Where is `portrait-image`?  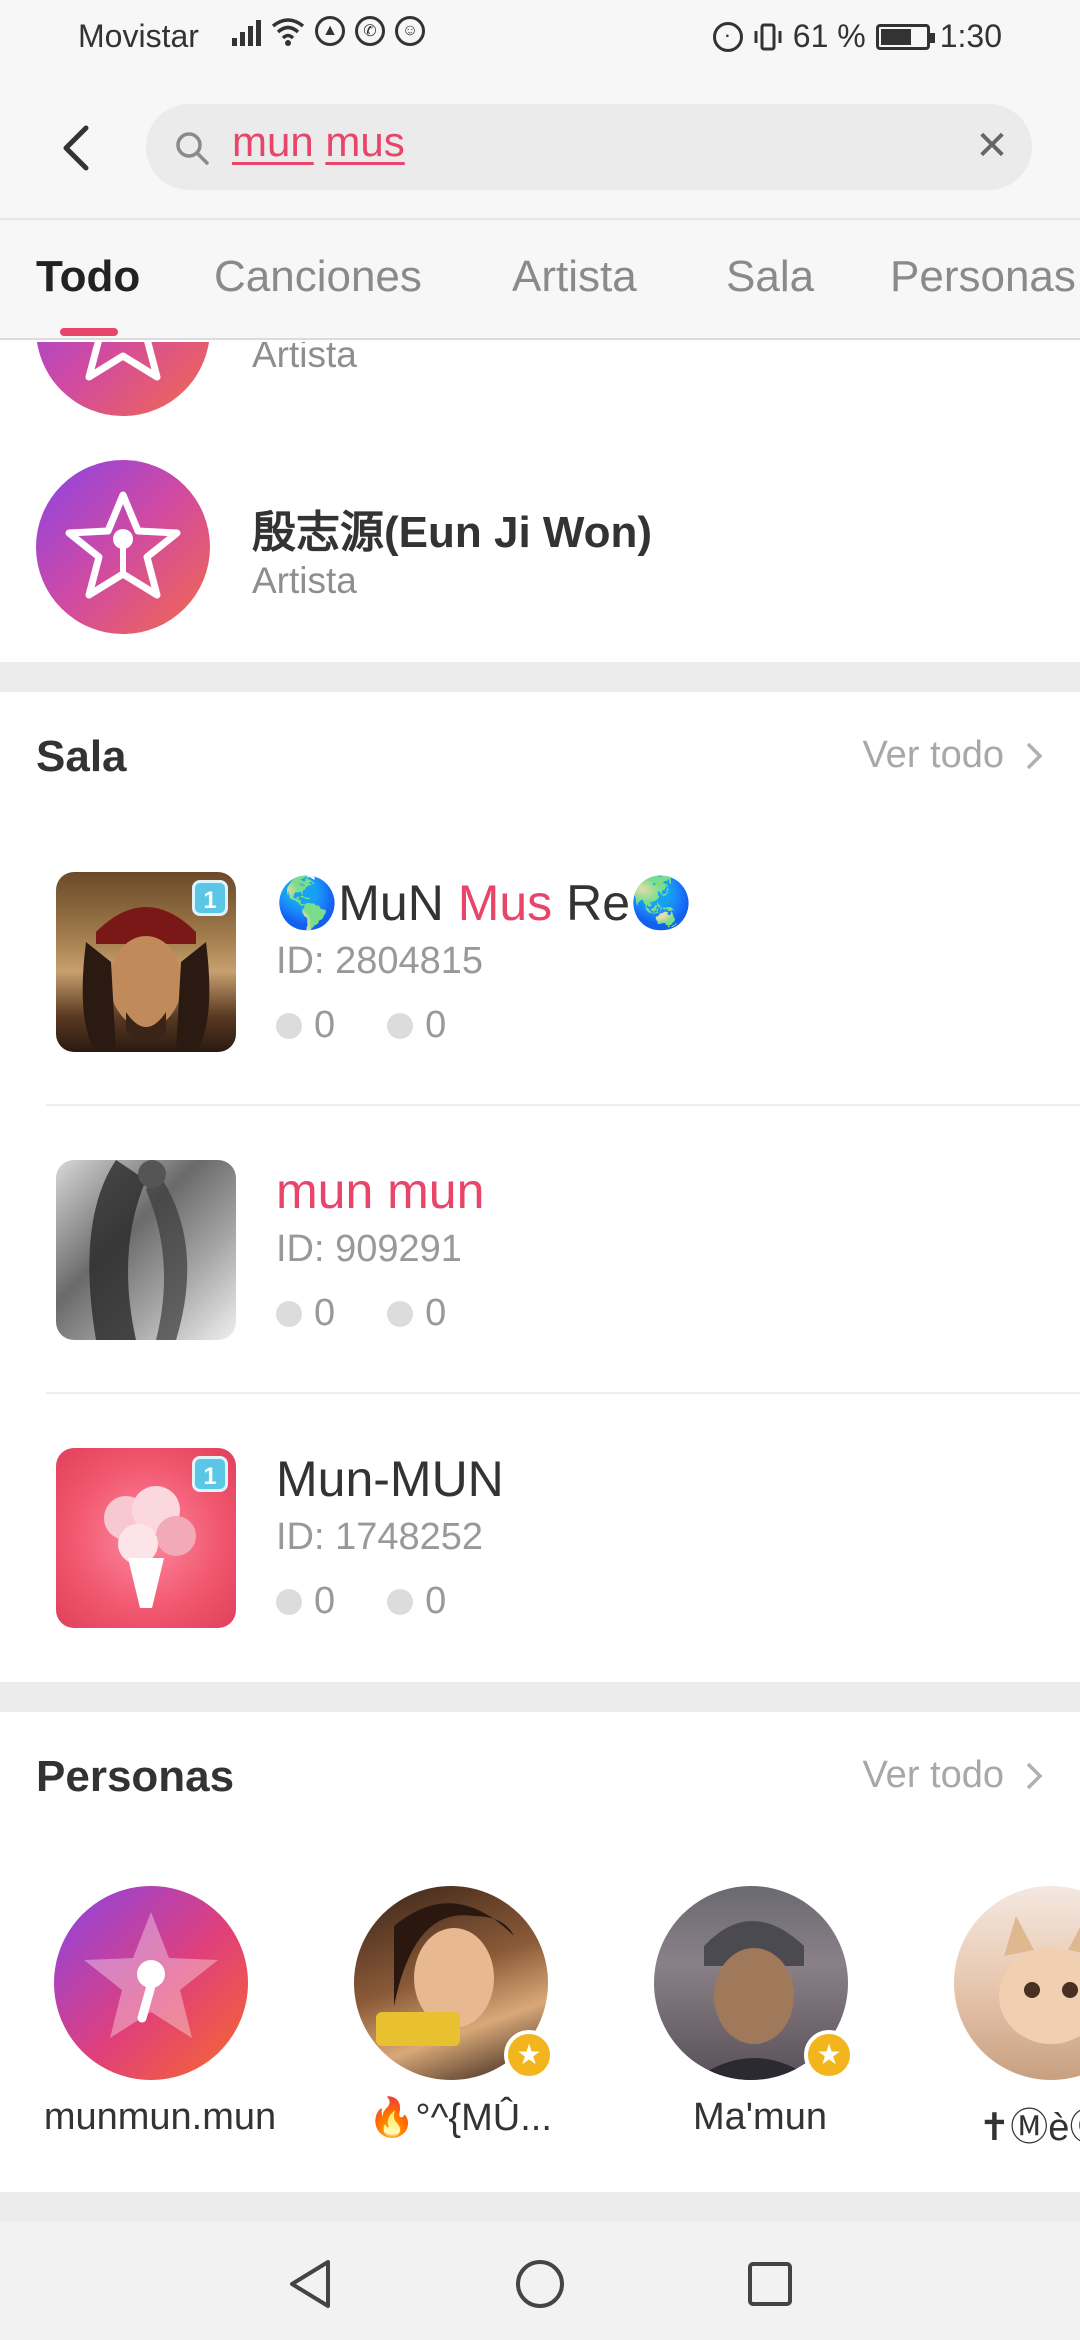 portrait-image is located at coordinates (138, 1250).